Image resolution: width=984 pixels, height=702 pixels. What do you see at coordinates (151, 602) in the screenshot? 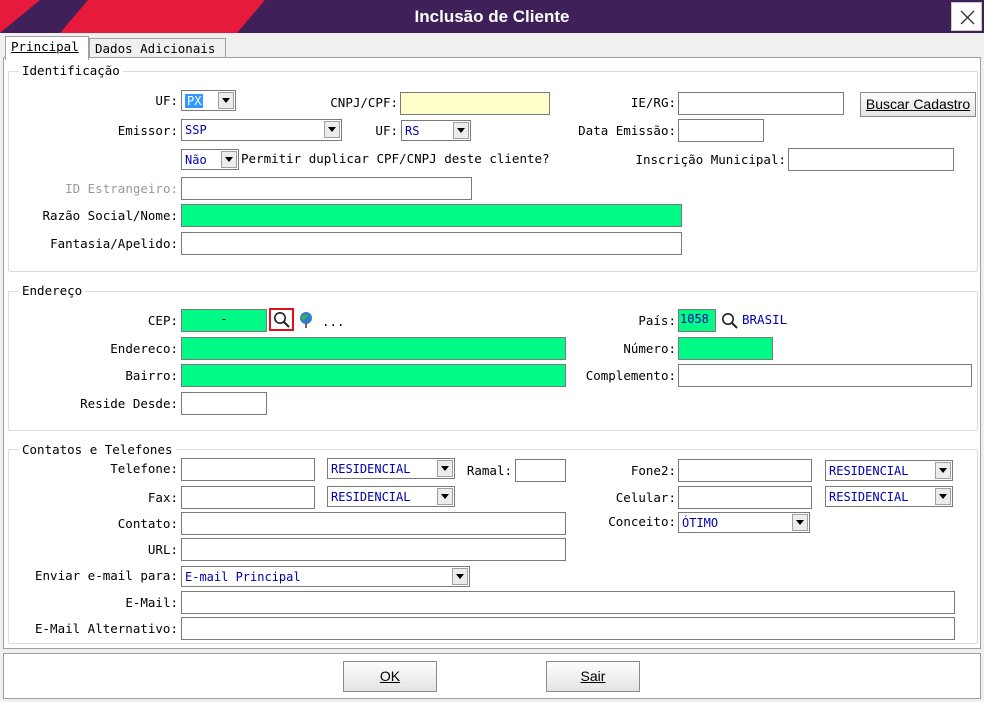
I see `email-label: E-Mail:` at bounding box center [151, 602].